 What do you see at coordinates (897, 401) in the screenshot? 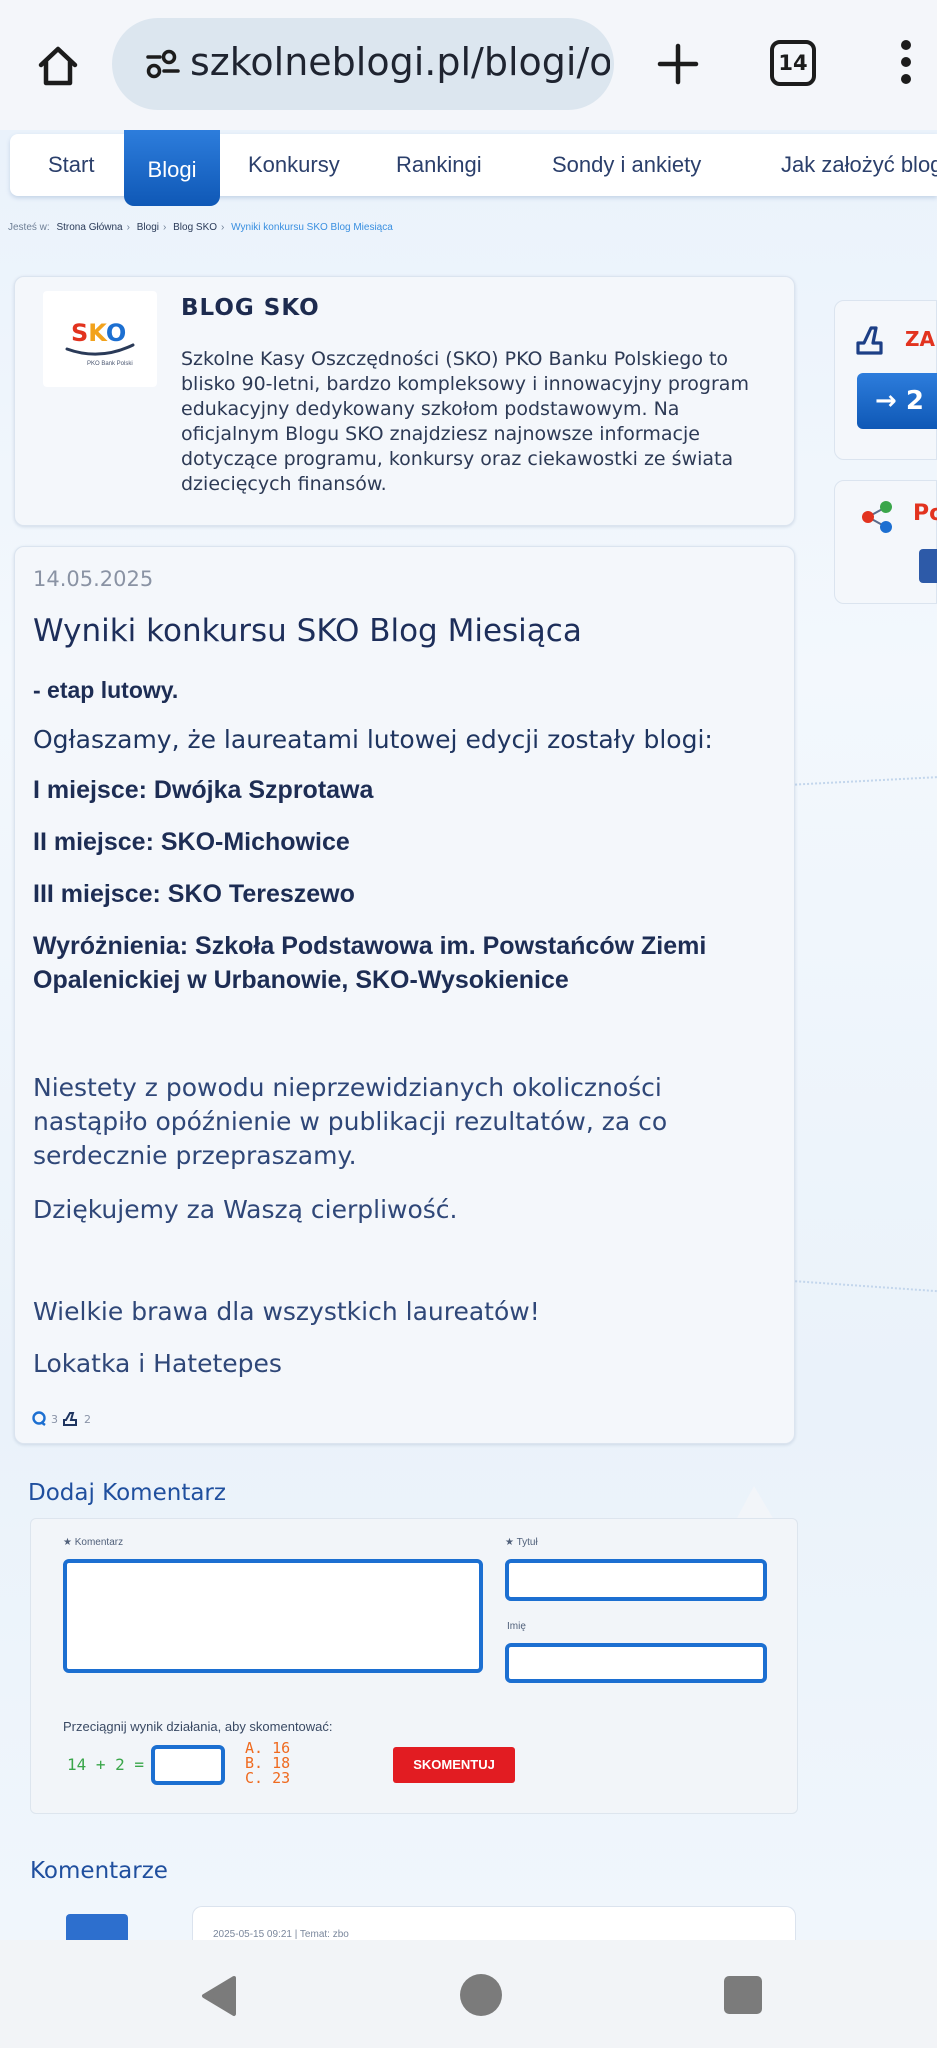
I see `like-button: → 2` at bounding box center [897, 401].